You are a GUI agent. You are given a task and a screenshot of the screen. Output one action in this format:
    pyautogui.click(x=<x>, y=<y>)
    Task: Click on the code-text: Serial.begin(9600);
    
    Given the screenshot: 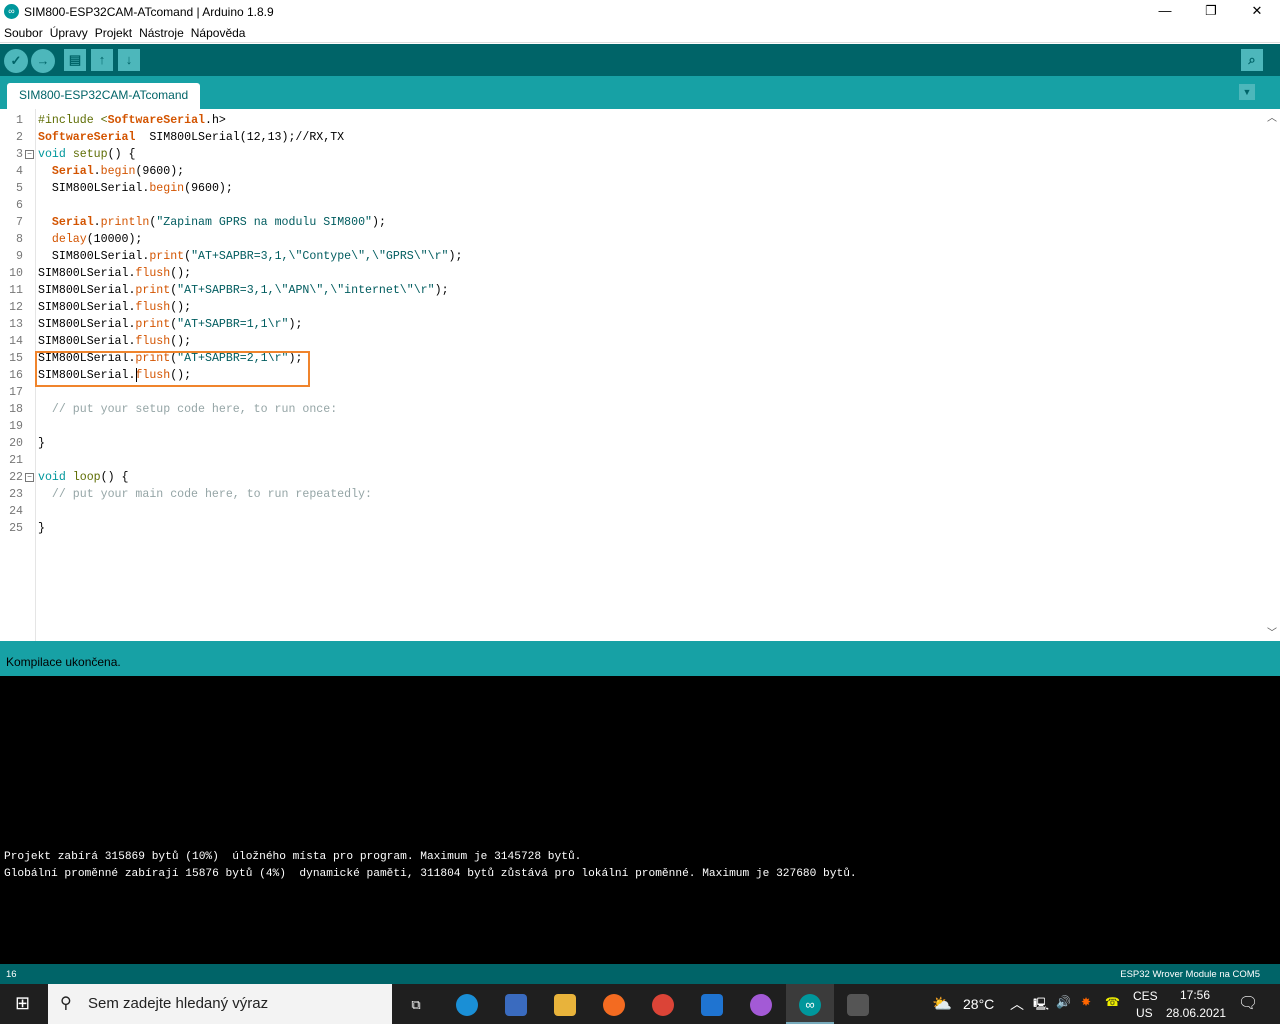 What is the action you would take?
    pyautogui.click(x=111, y=171)
    